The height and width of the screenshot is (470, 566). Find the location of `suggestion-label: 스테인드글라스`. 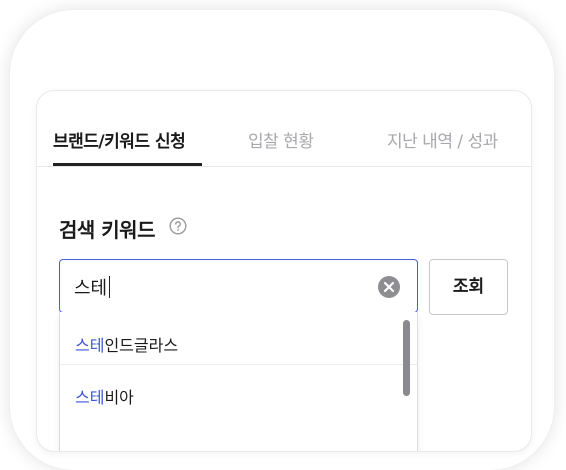

suggestion-label: 스테인드글라스 is located at coordinates (126, 344).